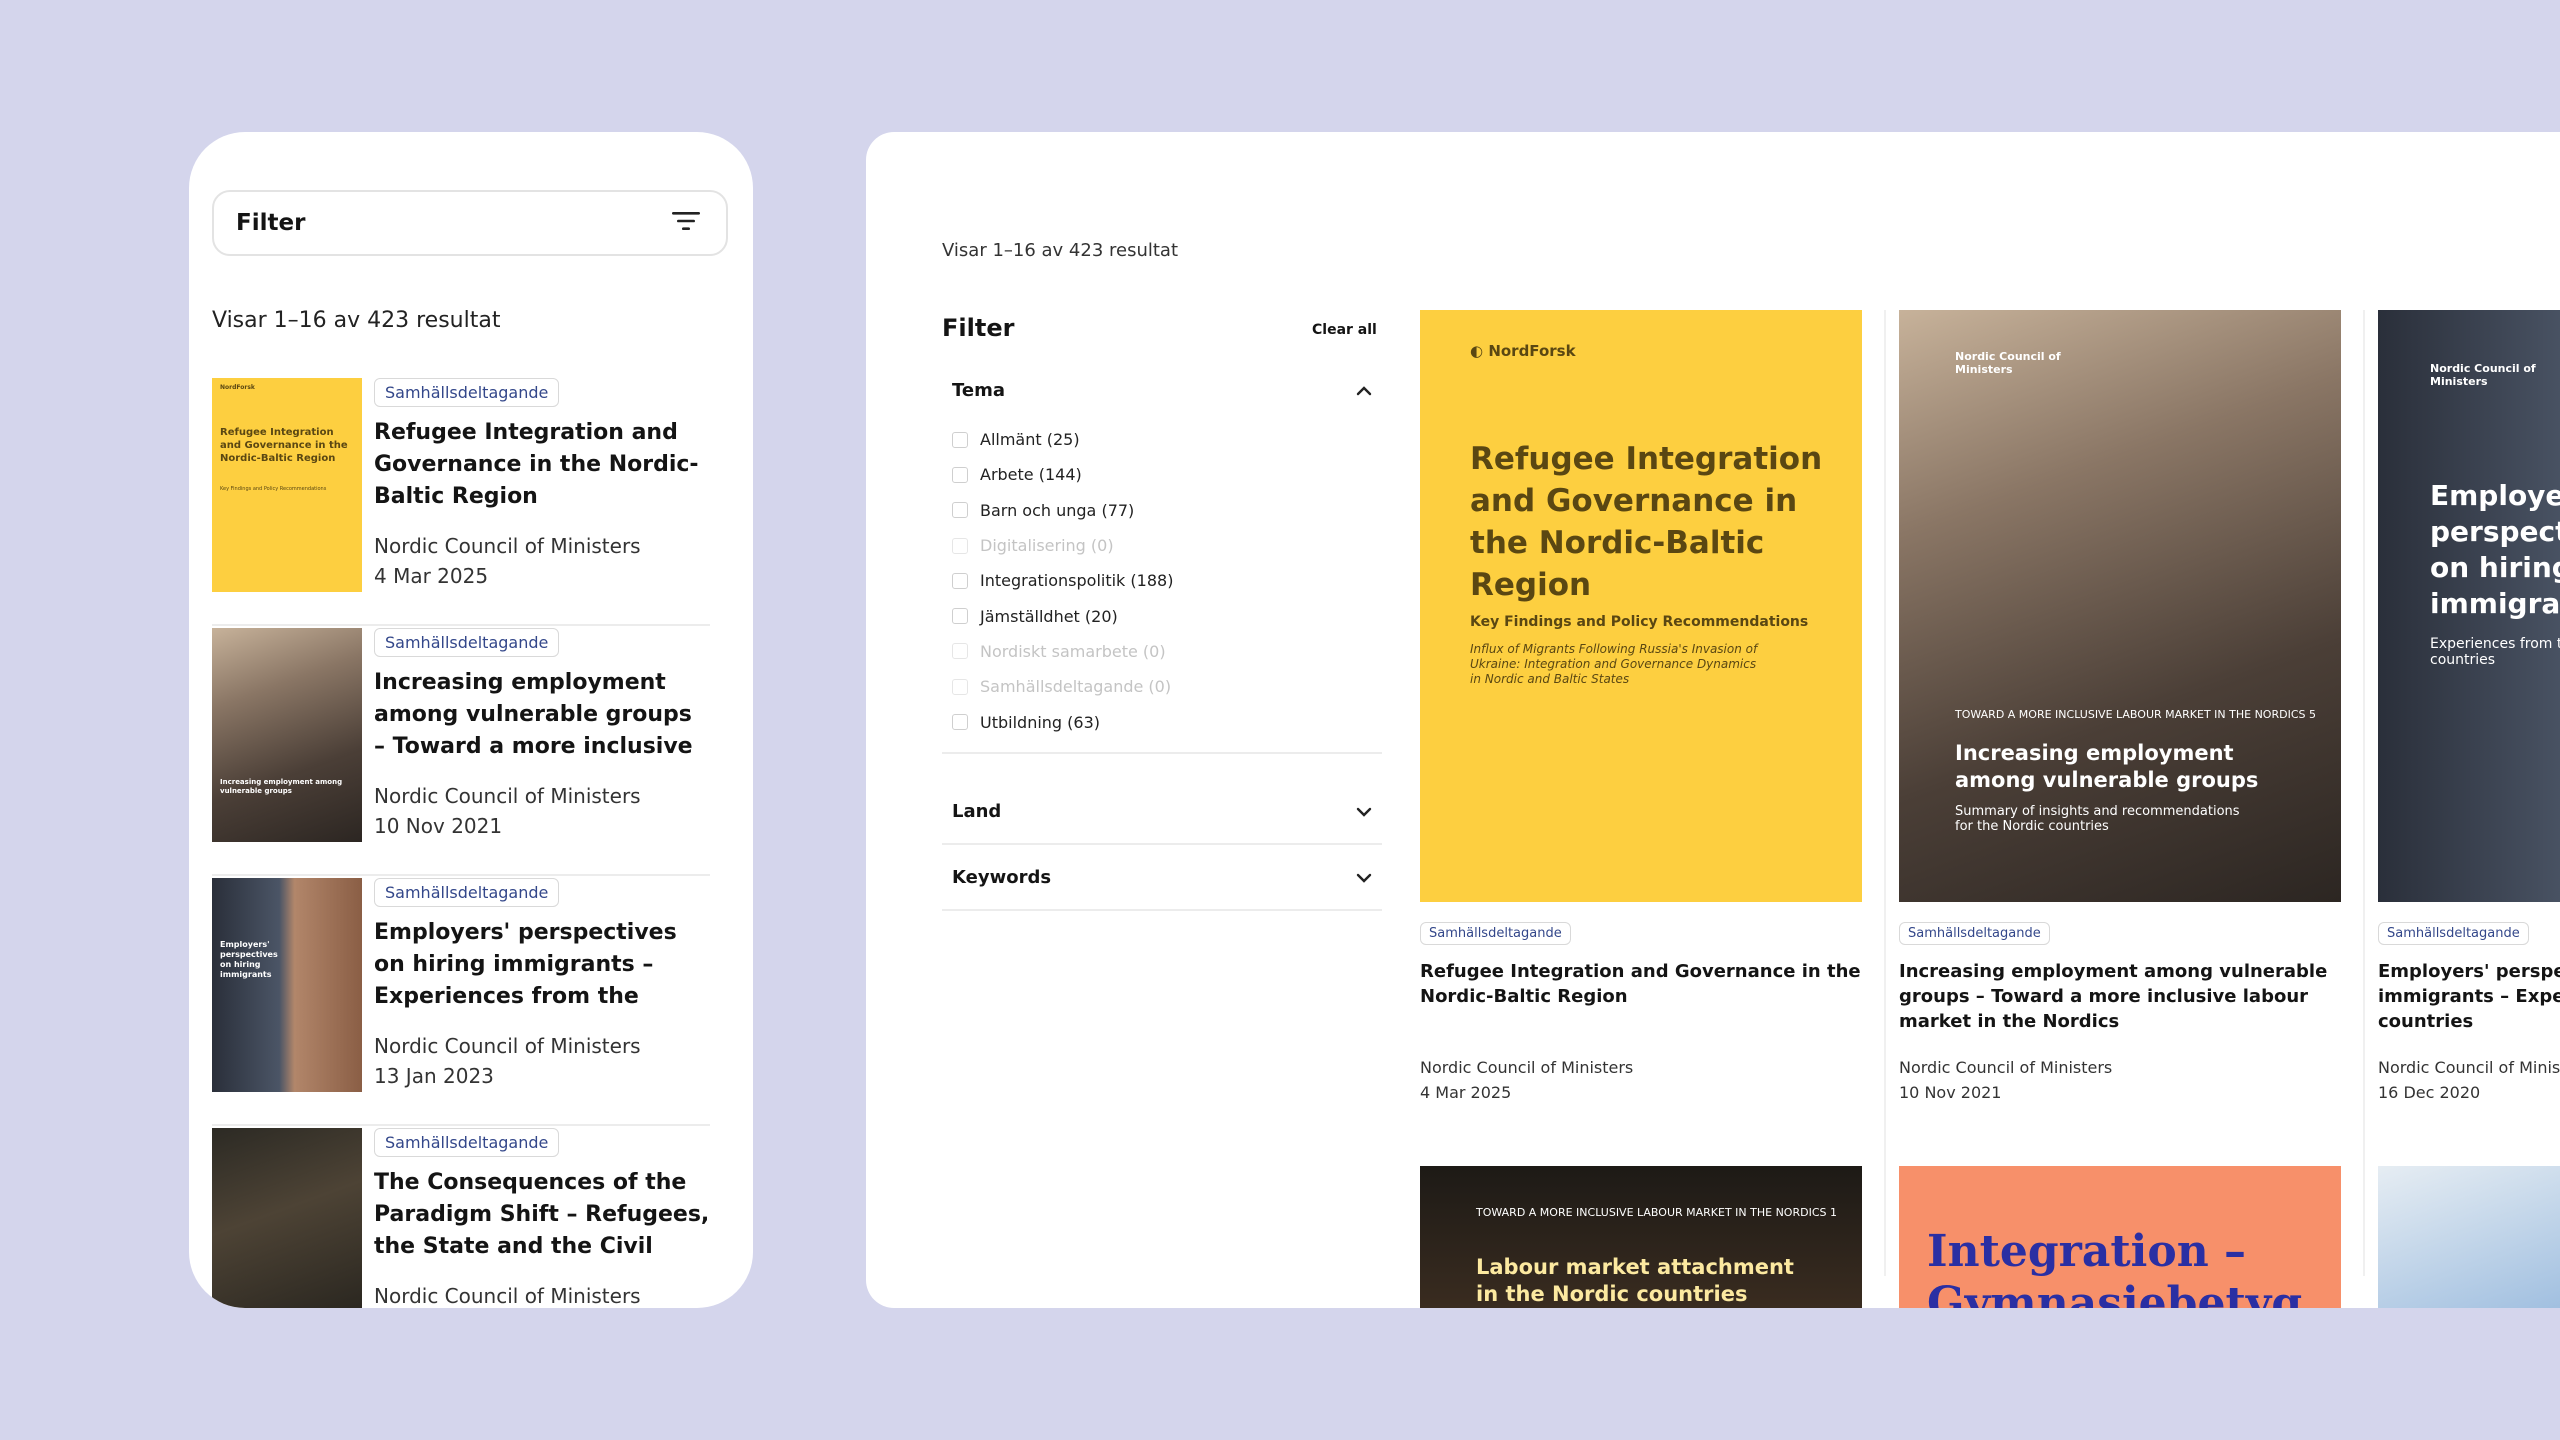  I want to click on tema-option-label: Barn och unga (77), so click(1057, 510).